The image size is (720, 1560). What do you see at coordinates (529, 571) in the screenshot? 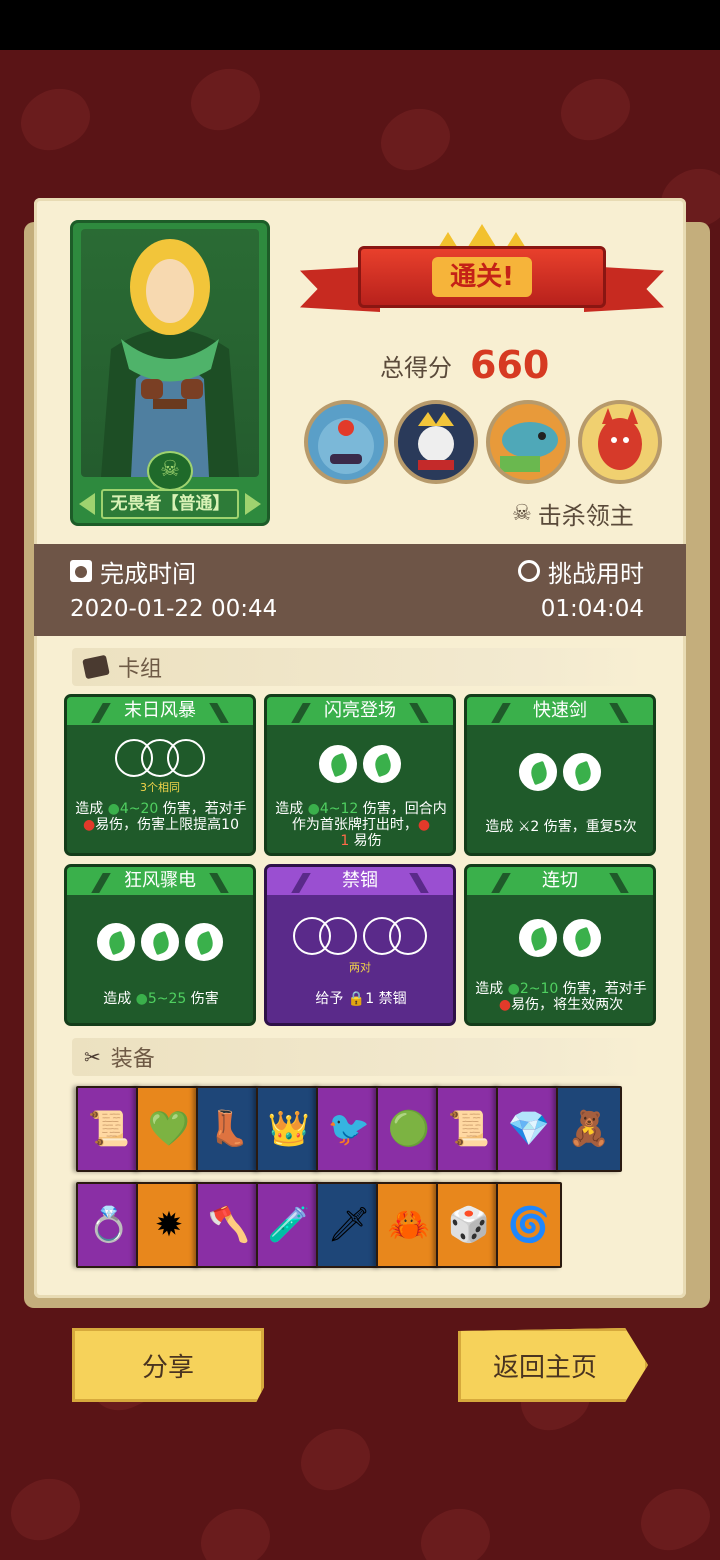
I see `stopwatch-icon` at bounding box center [529, 571].